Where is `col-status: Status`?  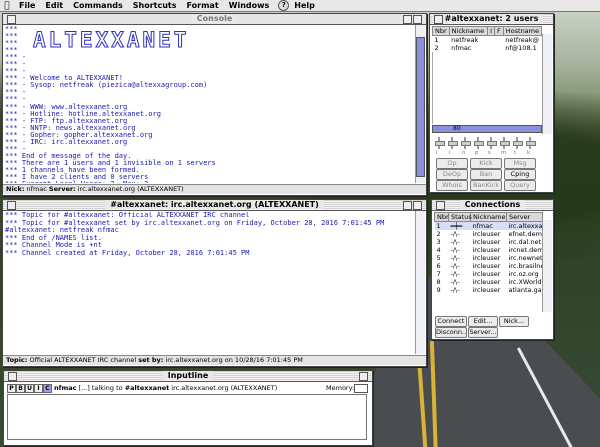
col-status: Status is located at coordinates (460, 217).